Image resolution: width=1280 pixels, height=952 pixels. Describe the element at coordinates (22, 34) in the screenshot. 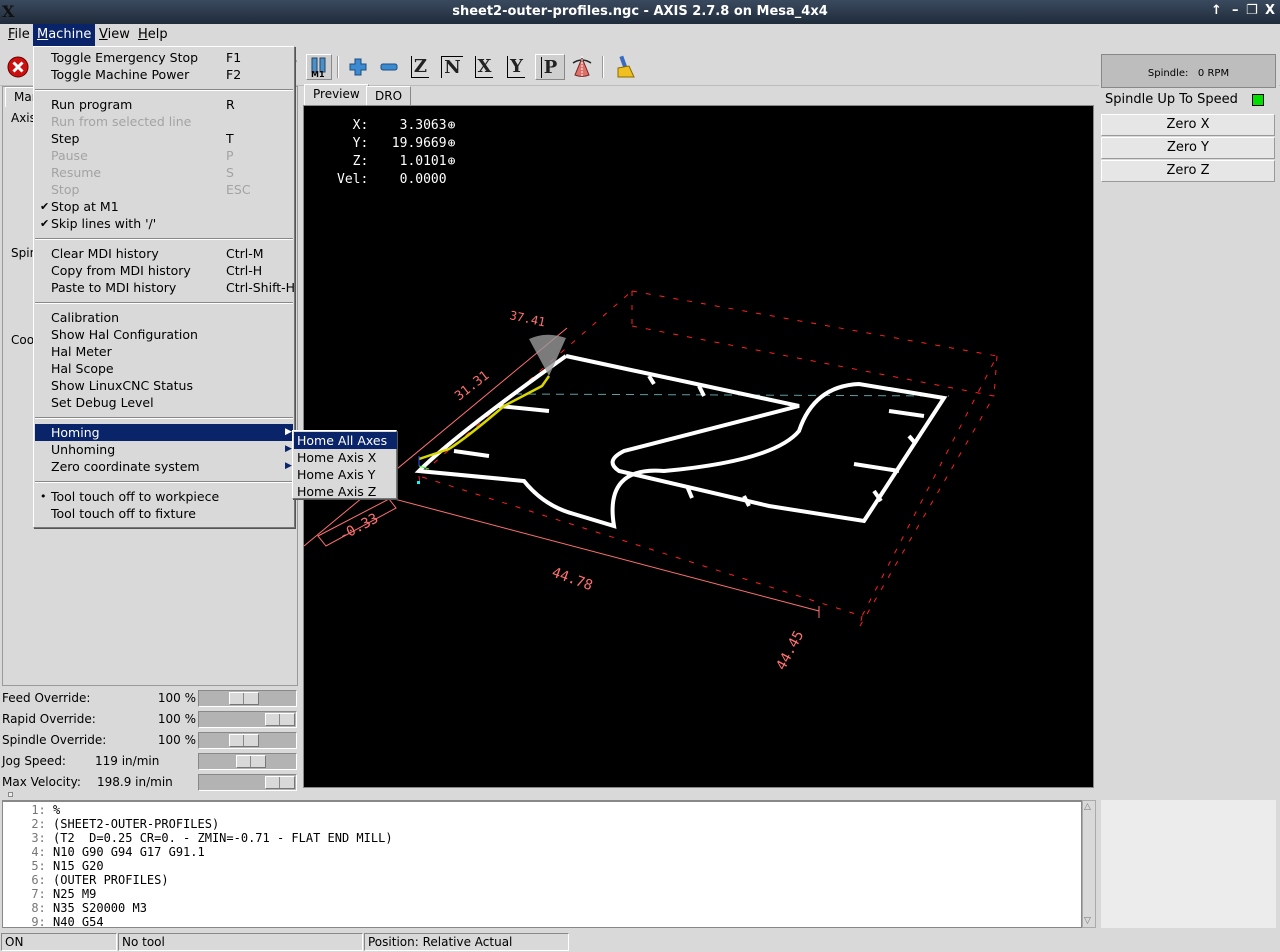

I see `menu-file-label: ile` at that location.